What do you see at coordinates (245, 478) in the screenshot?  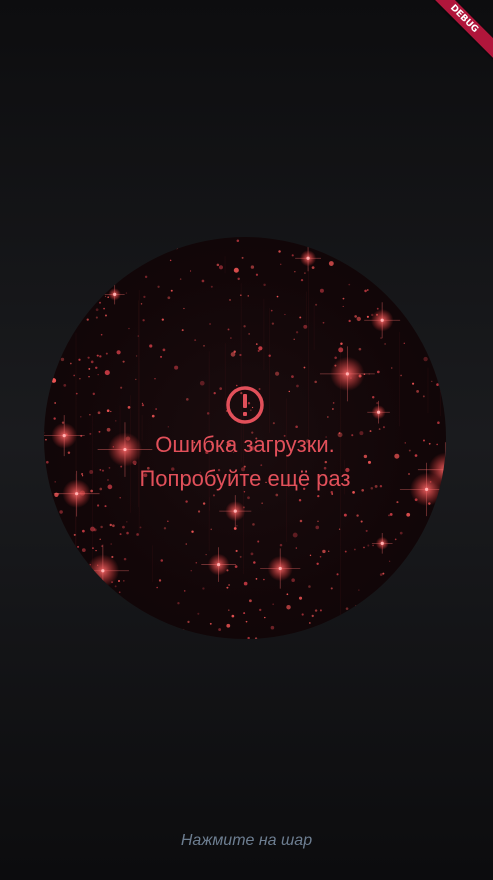 I see `error-message-line2: Попробуйте ещё раз` at bounding box center [245, 478].